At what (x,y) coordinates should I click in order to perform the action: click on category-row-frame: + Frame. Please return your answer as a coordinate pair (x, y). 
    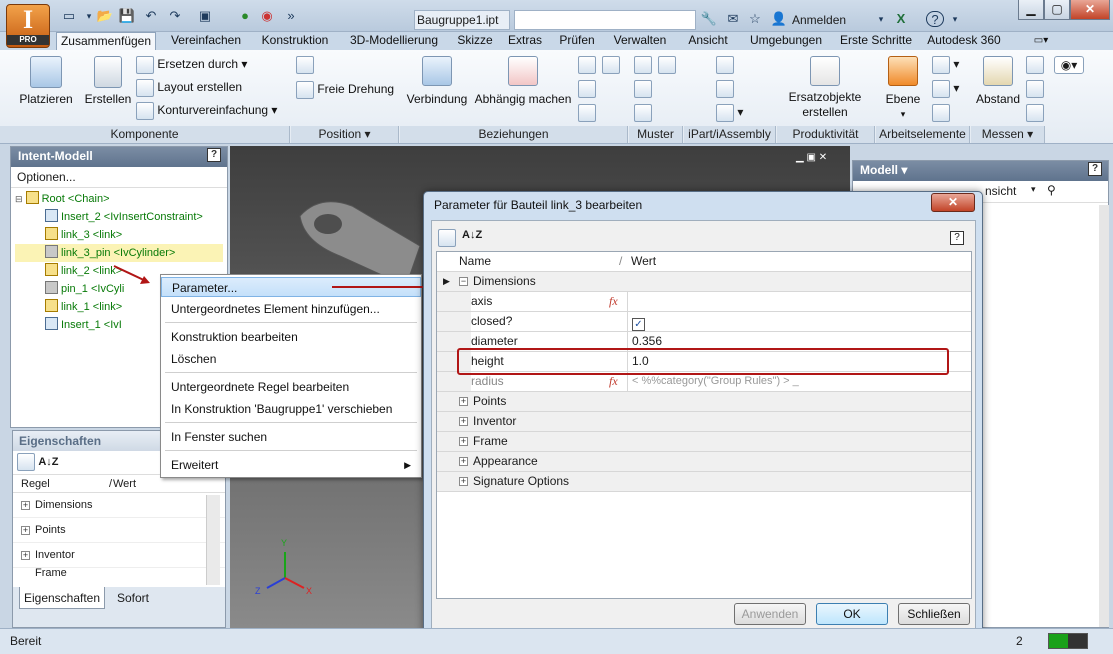
    Looking at the image, I should click on (704, 442).